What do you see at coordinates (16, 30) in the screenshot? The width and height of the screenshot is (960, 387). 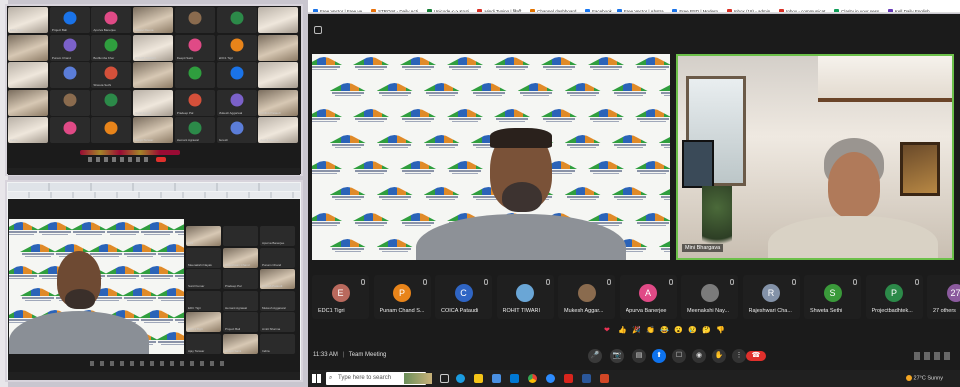 I see `tile-name: EDC Tigri` at bounding box center [16, 30].